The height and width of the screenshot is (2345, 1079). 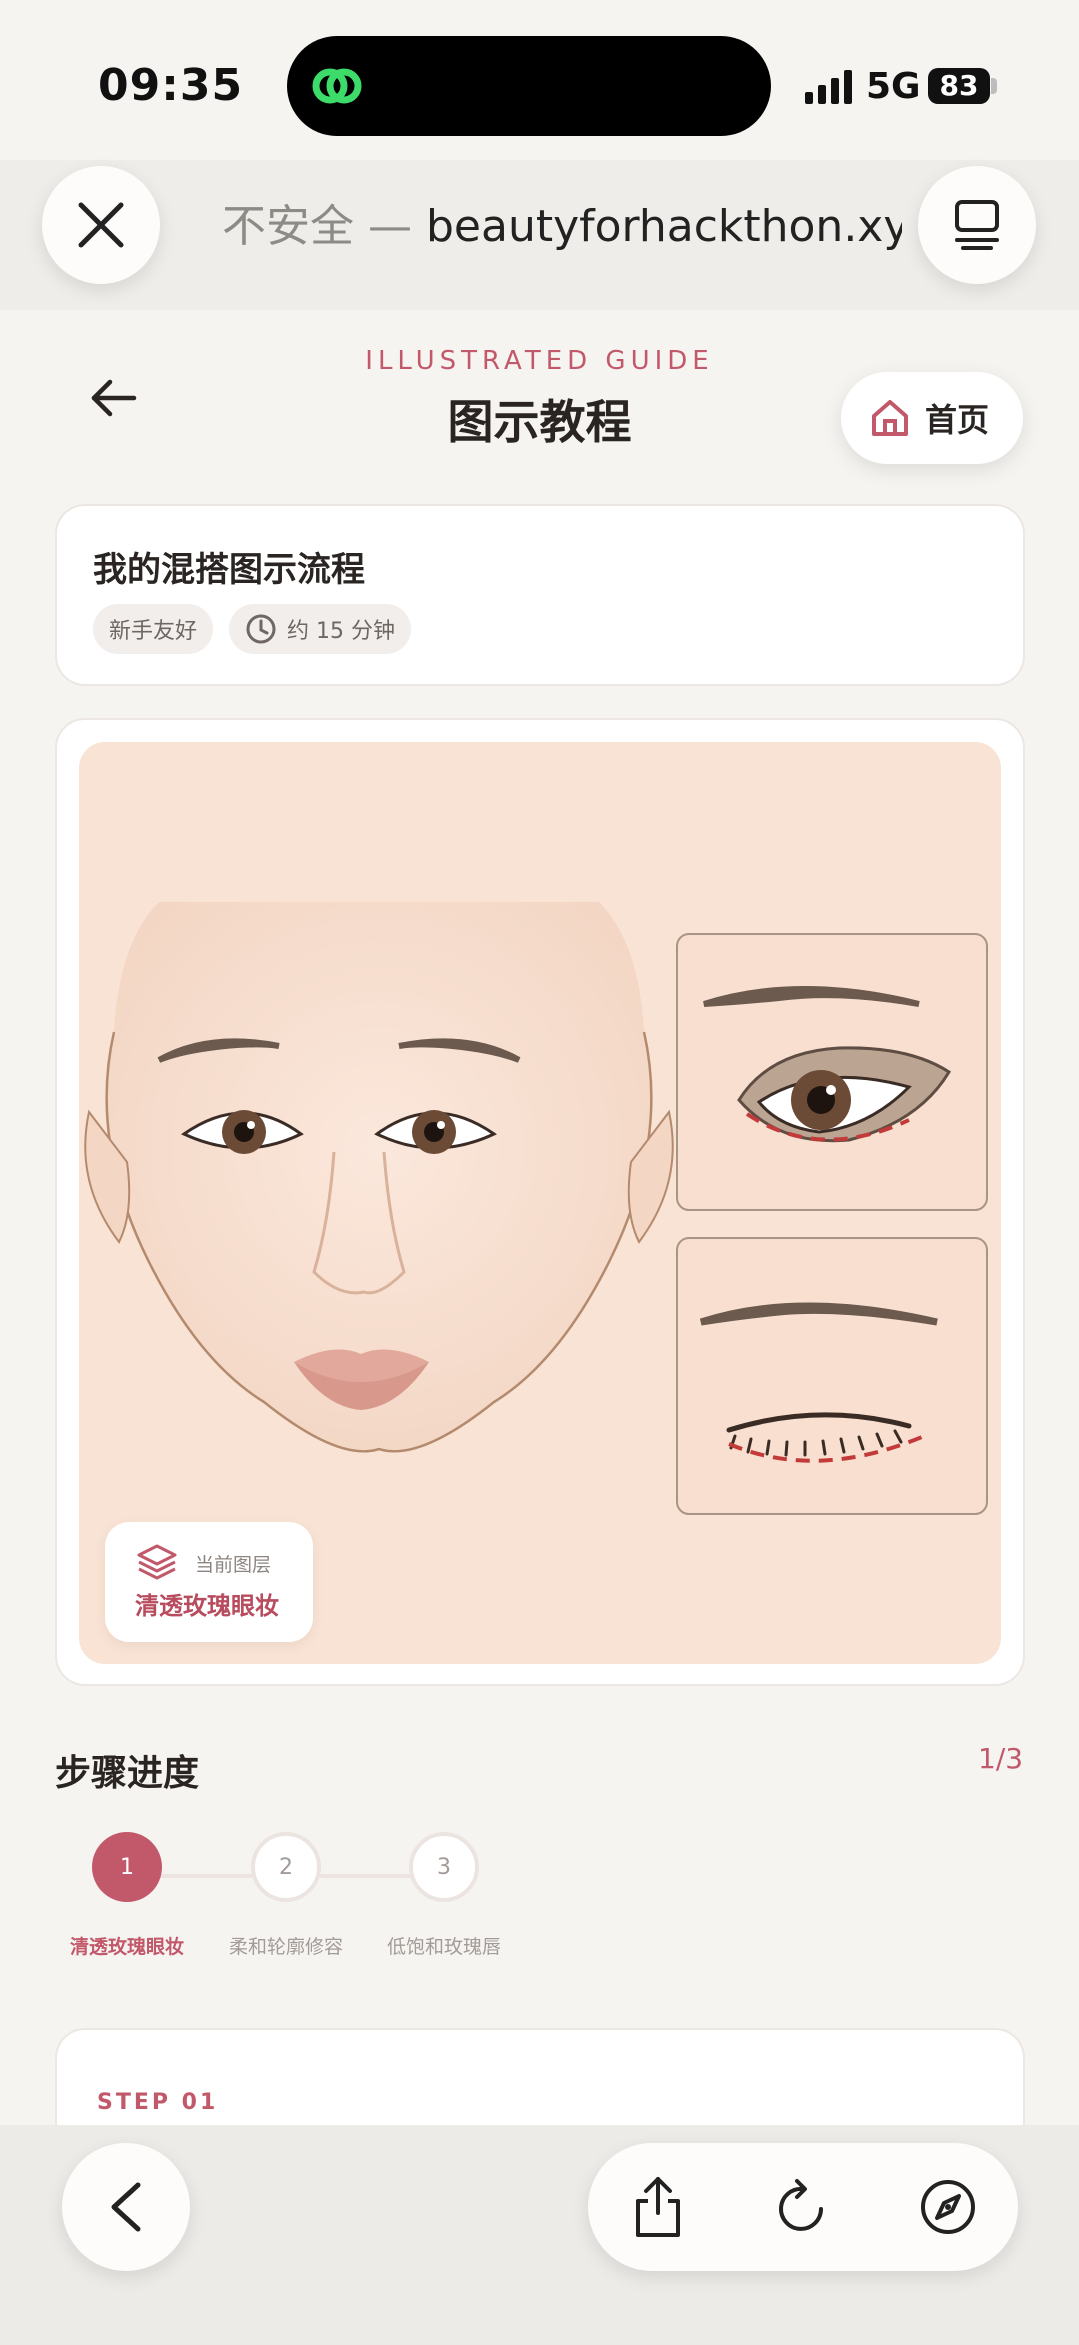 I want to click on reload-button, so click(x=803, y=2207).